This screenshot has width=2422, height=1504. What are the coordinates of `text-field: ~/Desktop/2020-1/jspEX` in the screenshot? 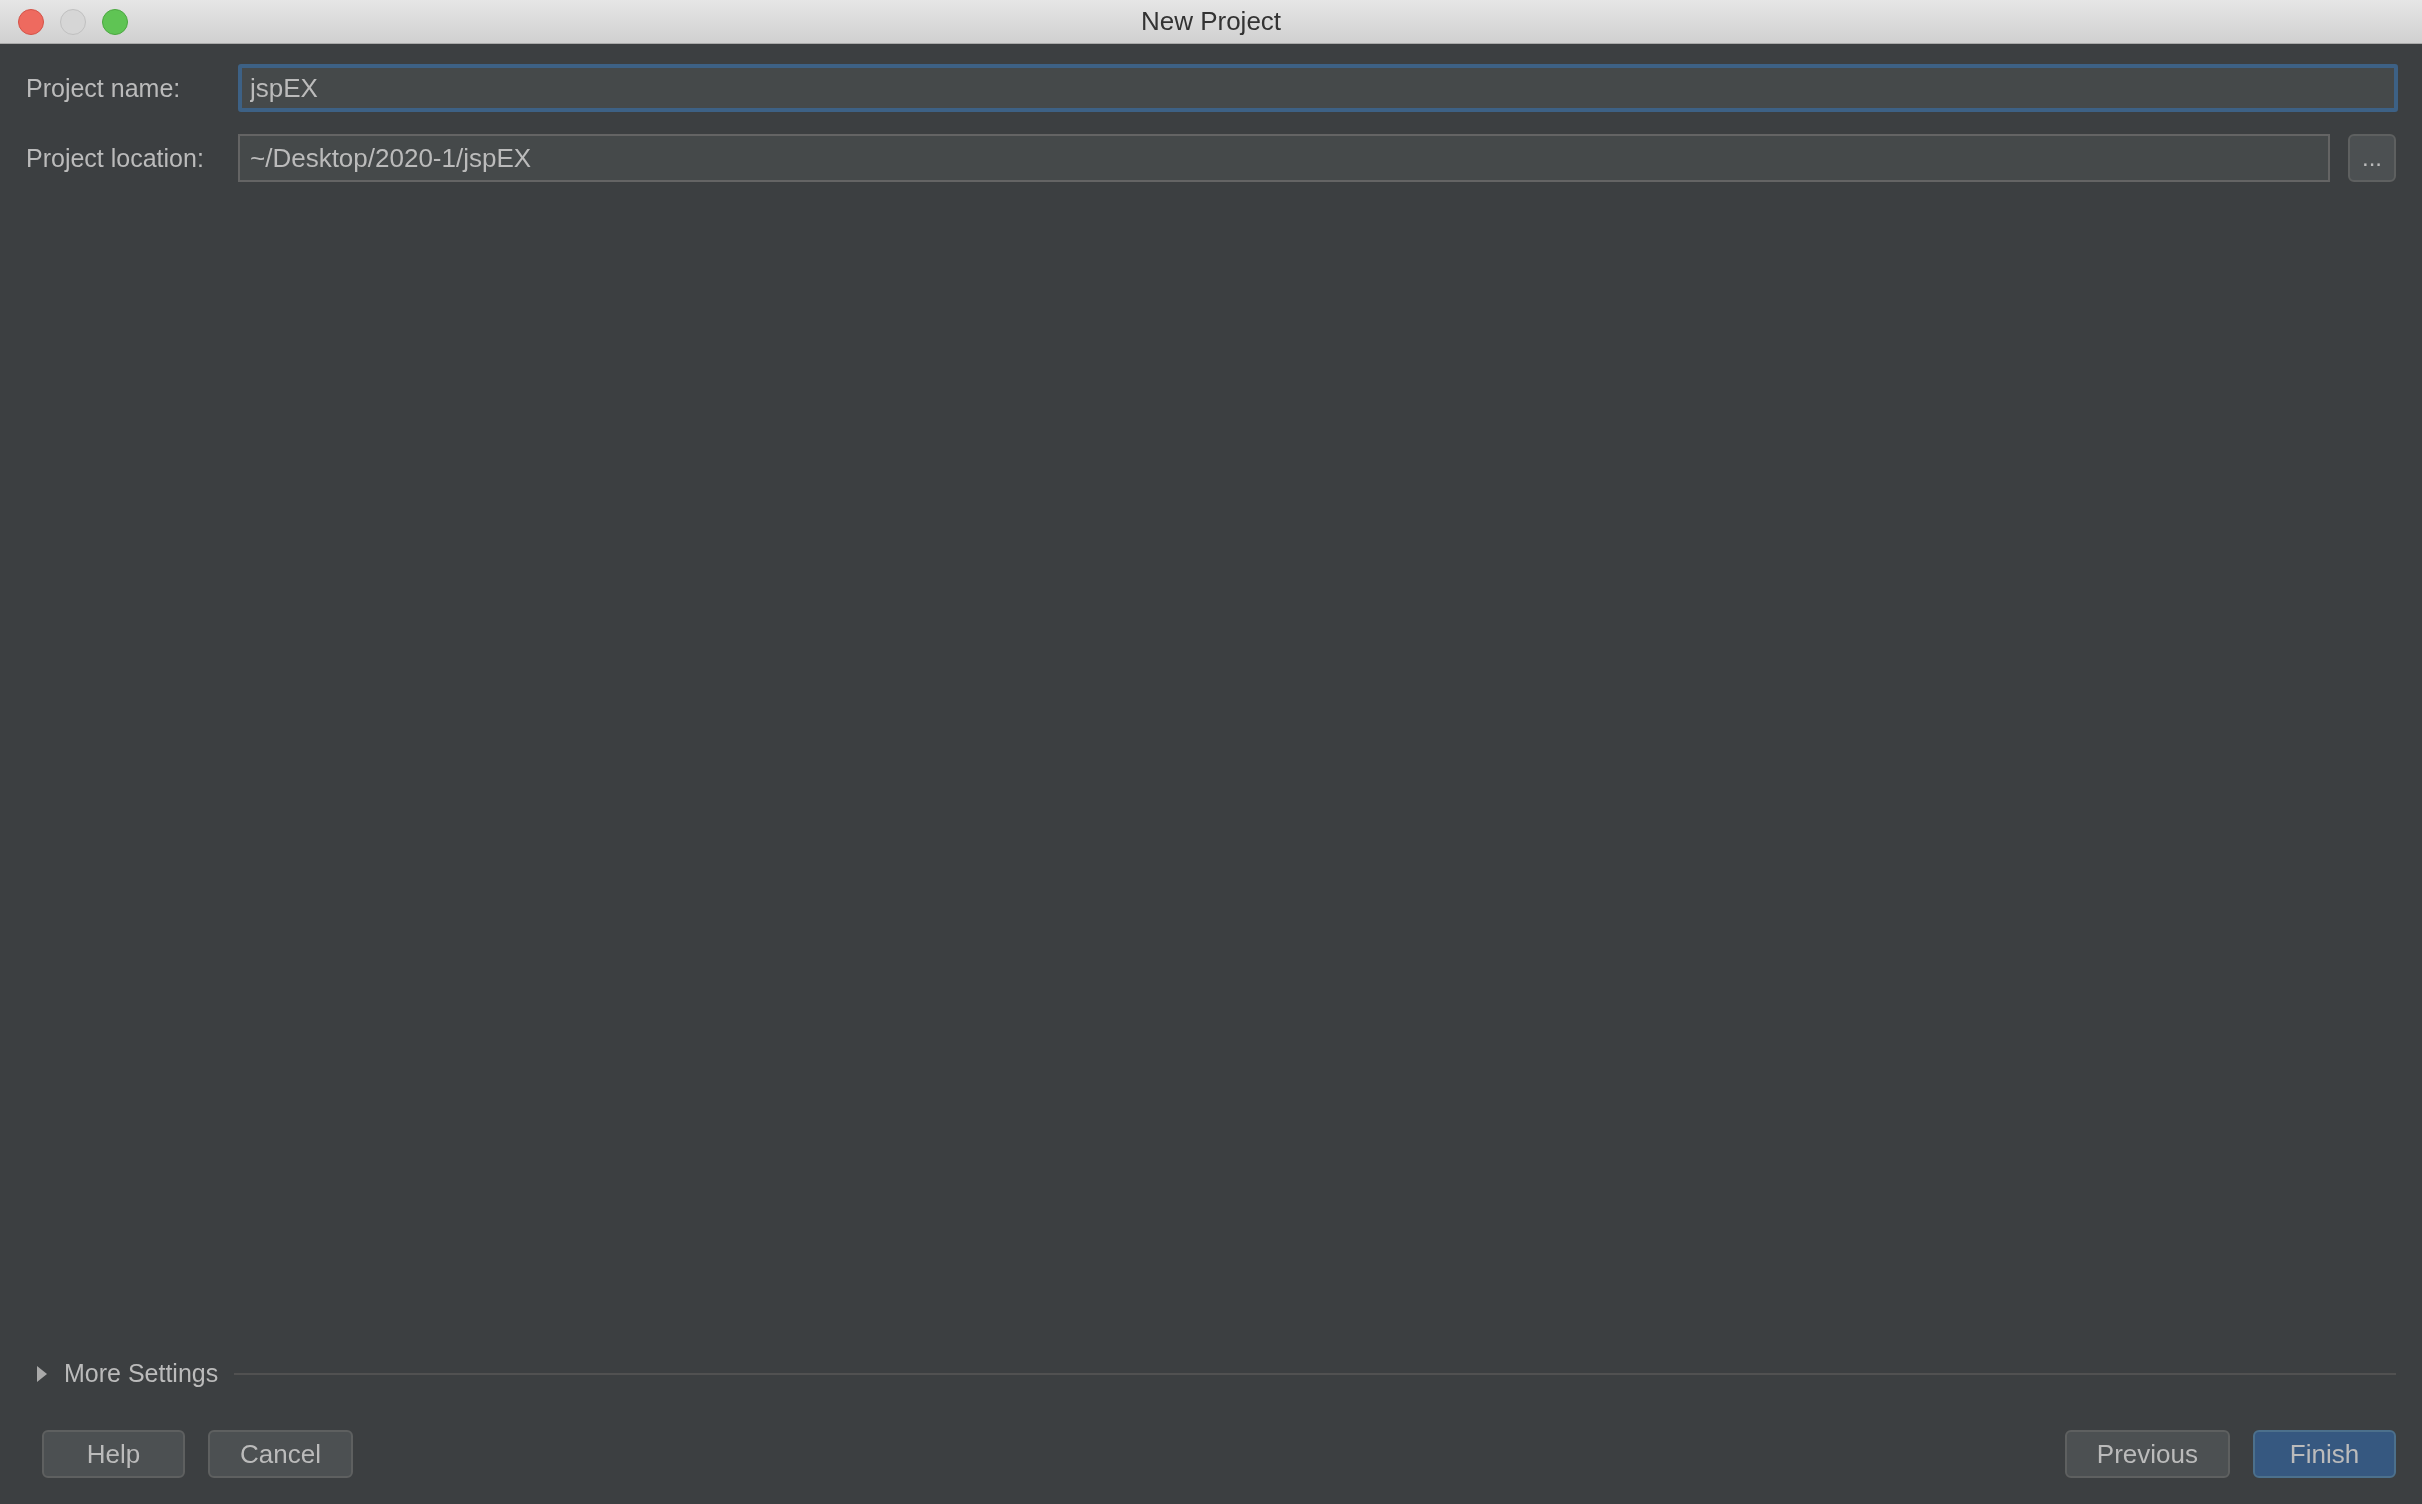 It's located at (1284, 158).